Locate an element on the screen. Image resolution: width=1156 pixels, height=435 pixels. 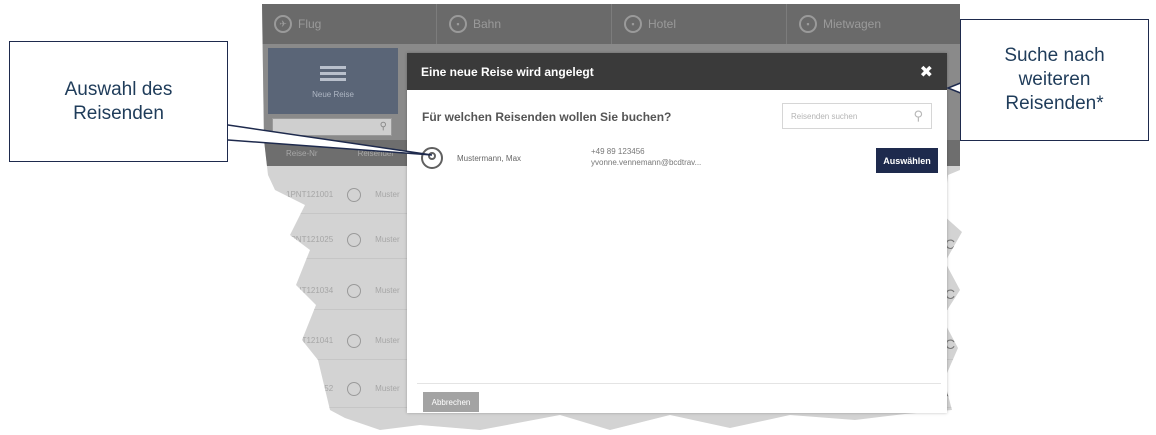
nav-car: ▪ Mietwagen is located at coordinates (874, 24).